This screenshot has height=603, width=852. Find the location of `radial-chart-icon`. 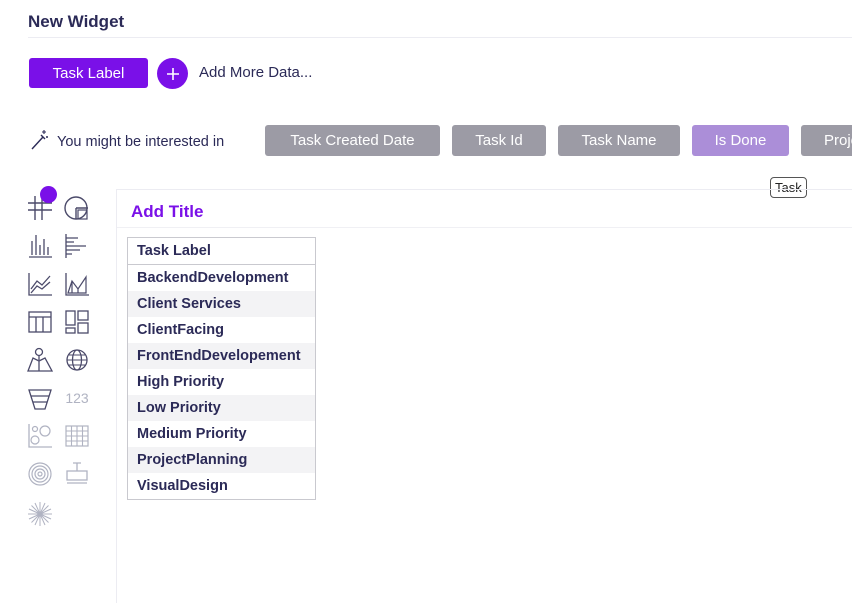

radial-chart-icon is located at coordinates (40, 474).